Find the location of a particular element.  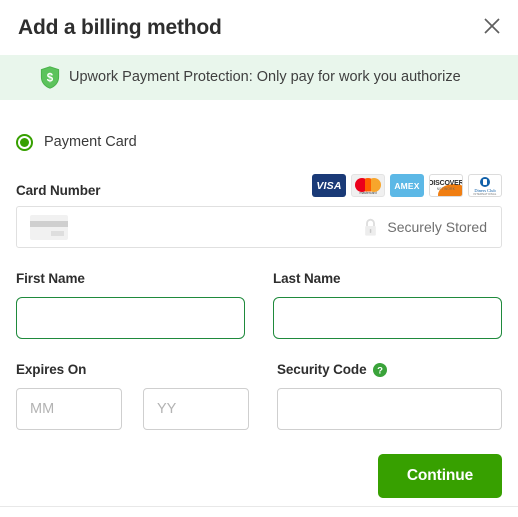

securely-stored-text: Securely Stored is located at coordinates (437, 227).